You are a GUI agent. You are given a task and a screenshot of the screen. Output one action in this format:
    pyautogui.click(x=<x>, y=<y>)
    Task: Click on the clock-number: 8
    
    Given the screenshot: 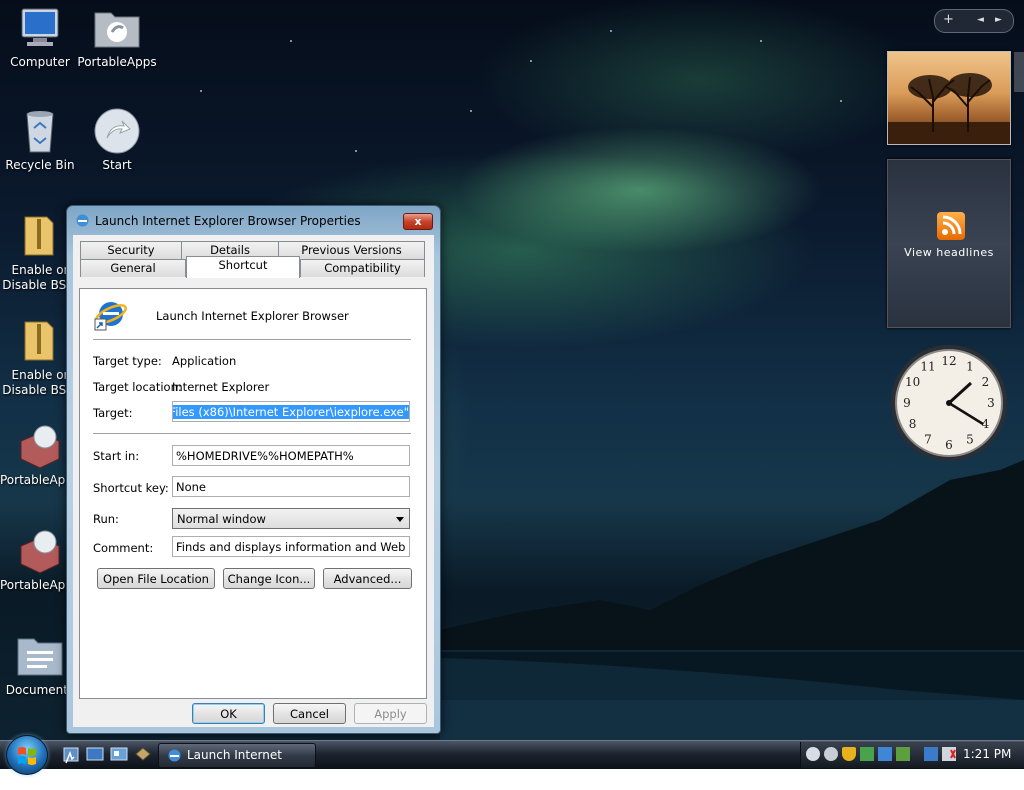 What is the action you would take?
    pyautogui.click(x=913, y=424)
    